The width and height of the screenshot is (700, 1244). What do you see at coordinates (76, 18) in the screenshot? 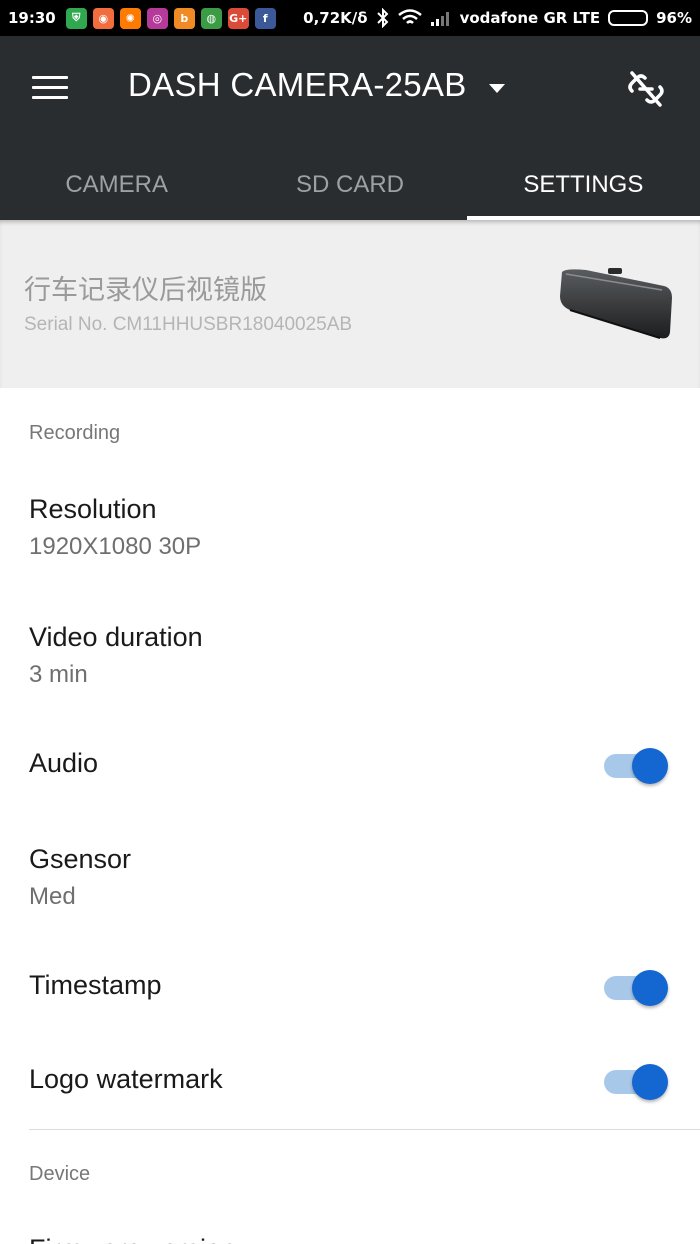
I see `shield-app-icon: ⛨` at bounding box center [76, 18].